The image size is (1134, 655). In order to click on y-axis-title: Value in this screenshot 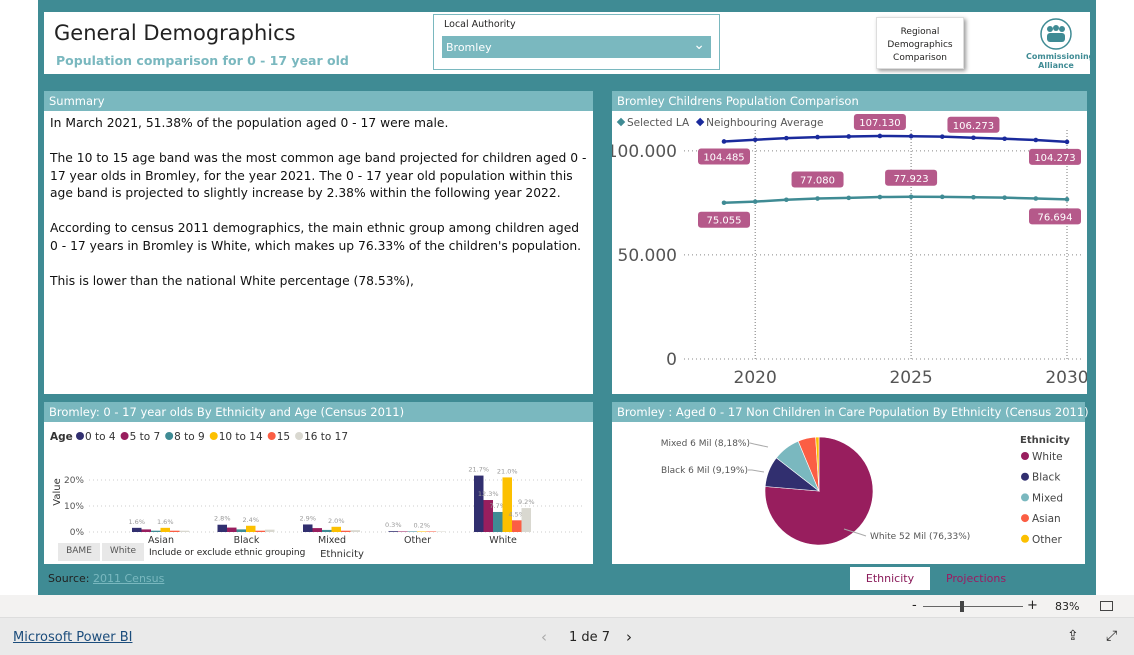, I will do `click(57, 491)`.